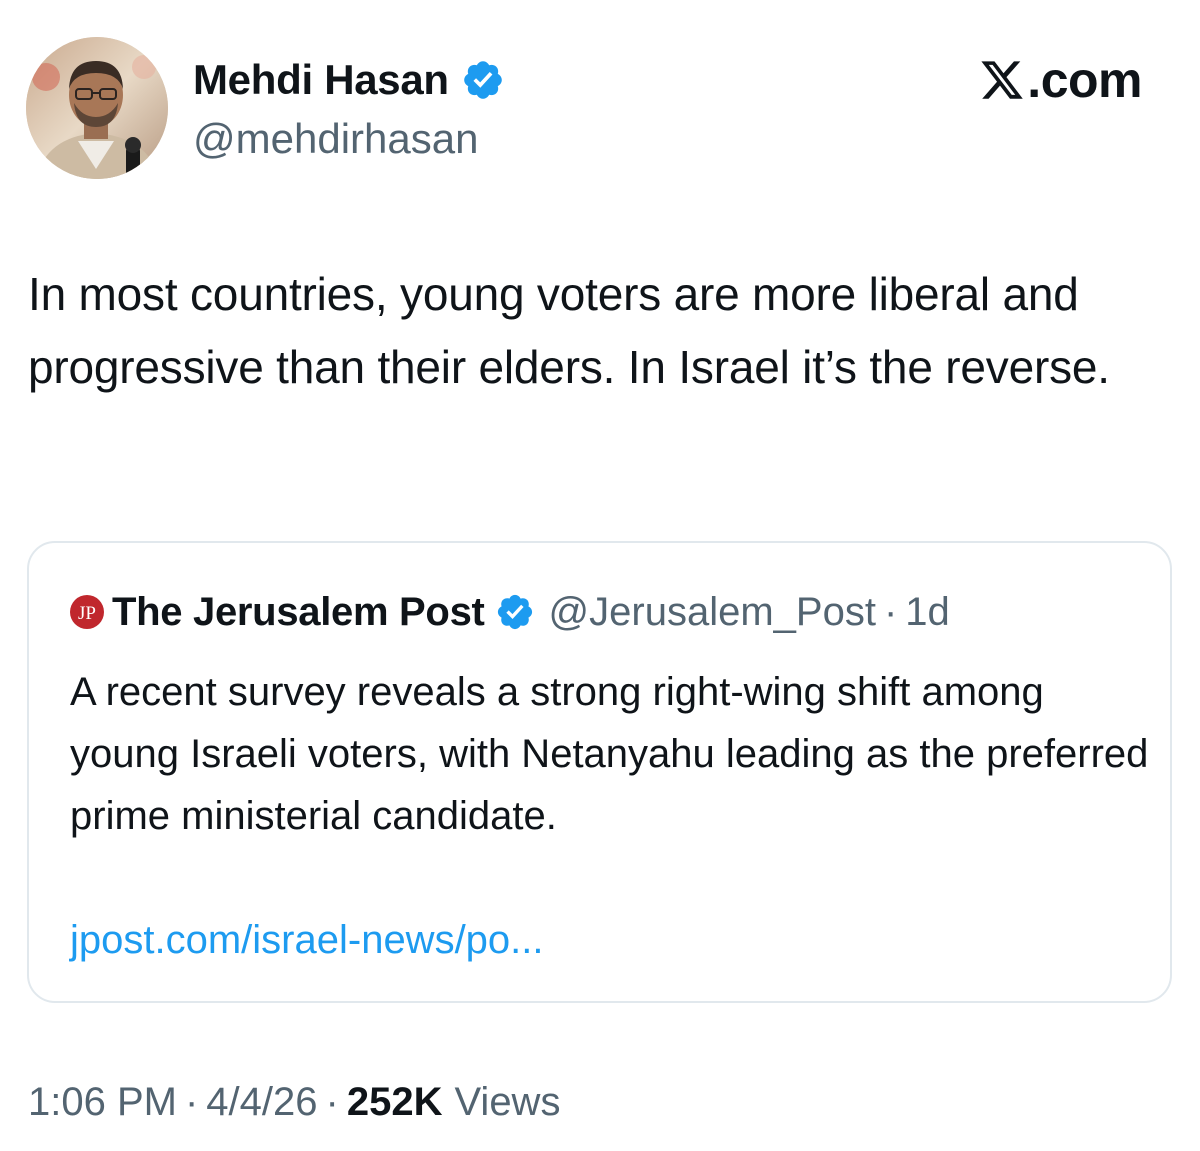  Describe the element at coordinates (1002, 80) in the screenshot. I see `x-logo-icon` at that location.